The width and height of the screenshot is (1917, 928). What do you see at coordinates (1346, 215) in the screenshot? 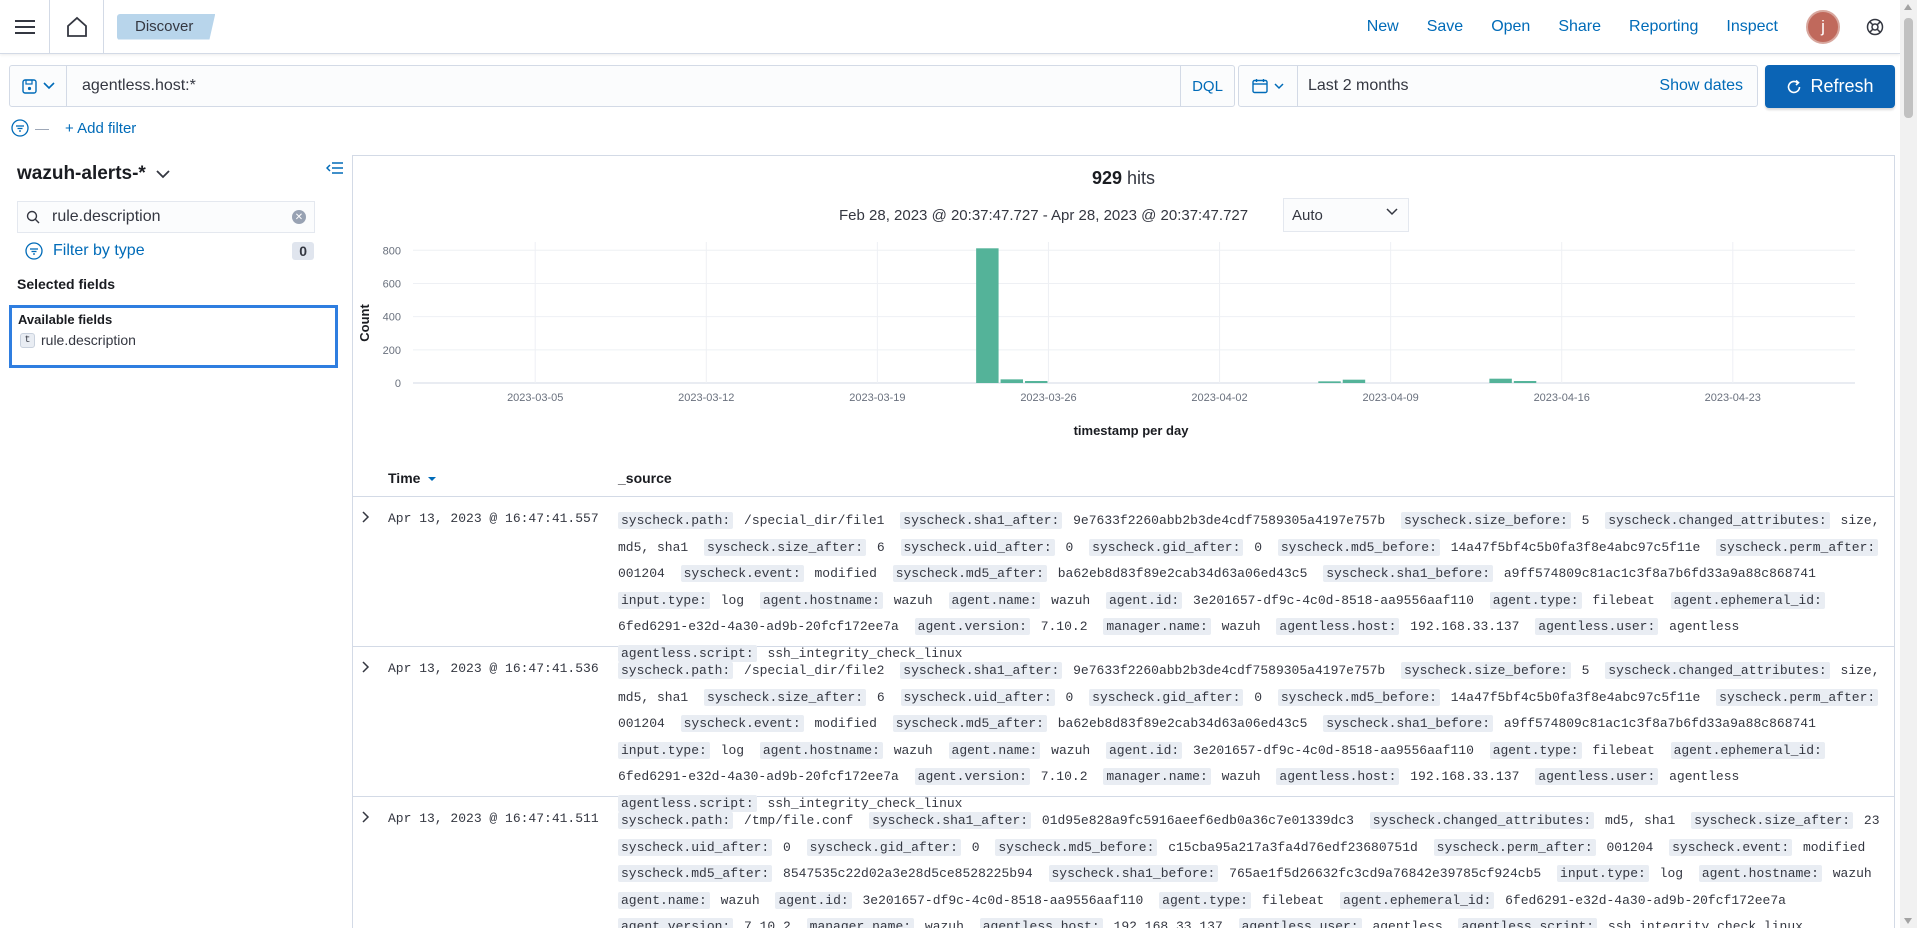
I see `interval-select: Auto` at bounding box center [1346, 215].